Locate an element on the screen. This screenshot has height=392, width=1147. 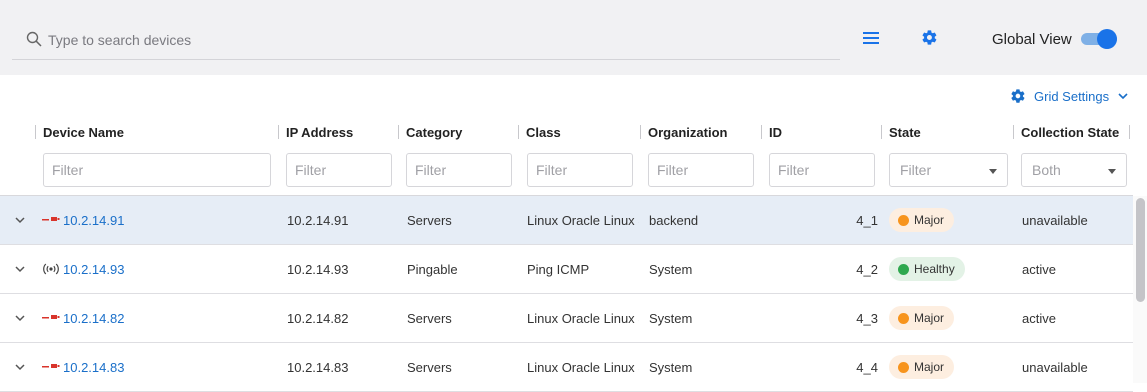
ip-address-cell: 10.2.14.82 is located at coordinates (318, 318).